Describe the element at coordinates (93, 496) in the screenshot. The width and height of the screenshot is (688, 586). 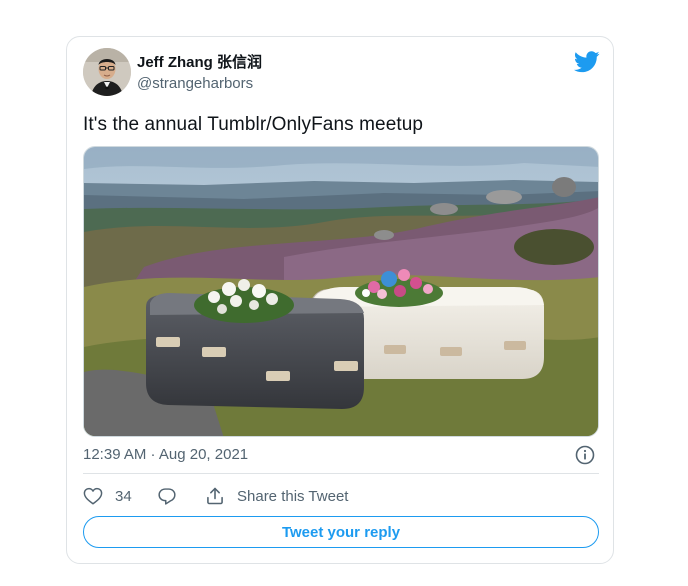
I see `heart-icon` at that location.